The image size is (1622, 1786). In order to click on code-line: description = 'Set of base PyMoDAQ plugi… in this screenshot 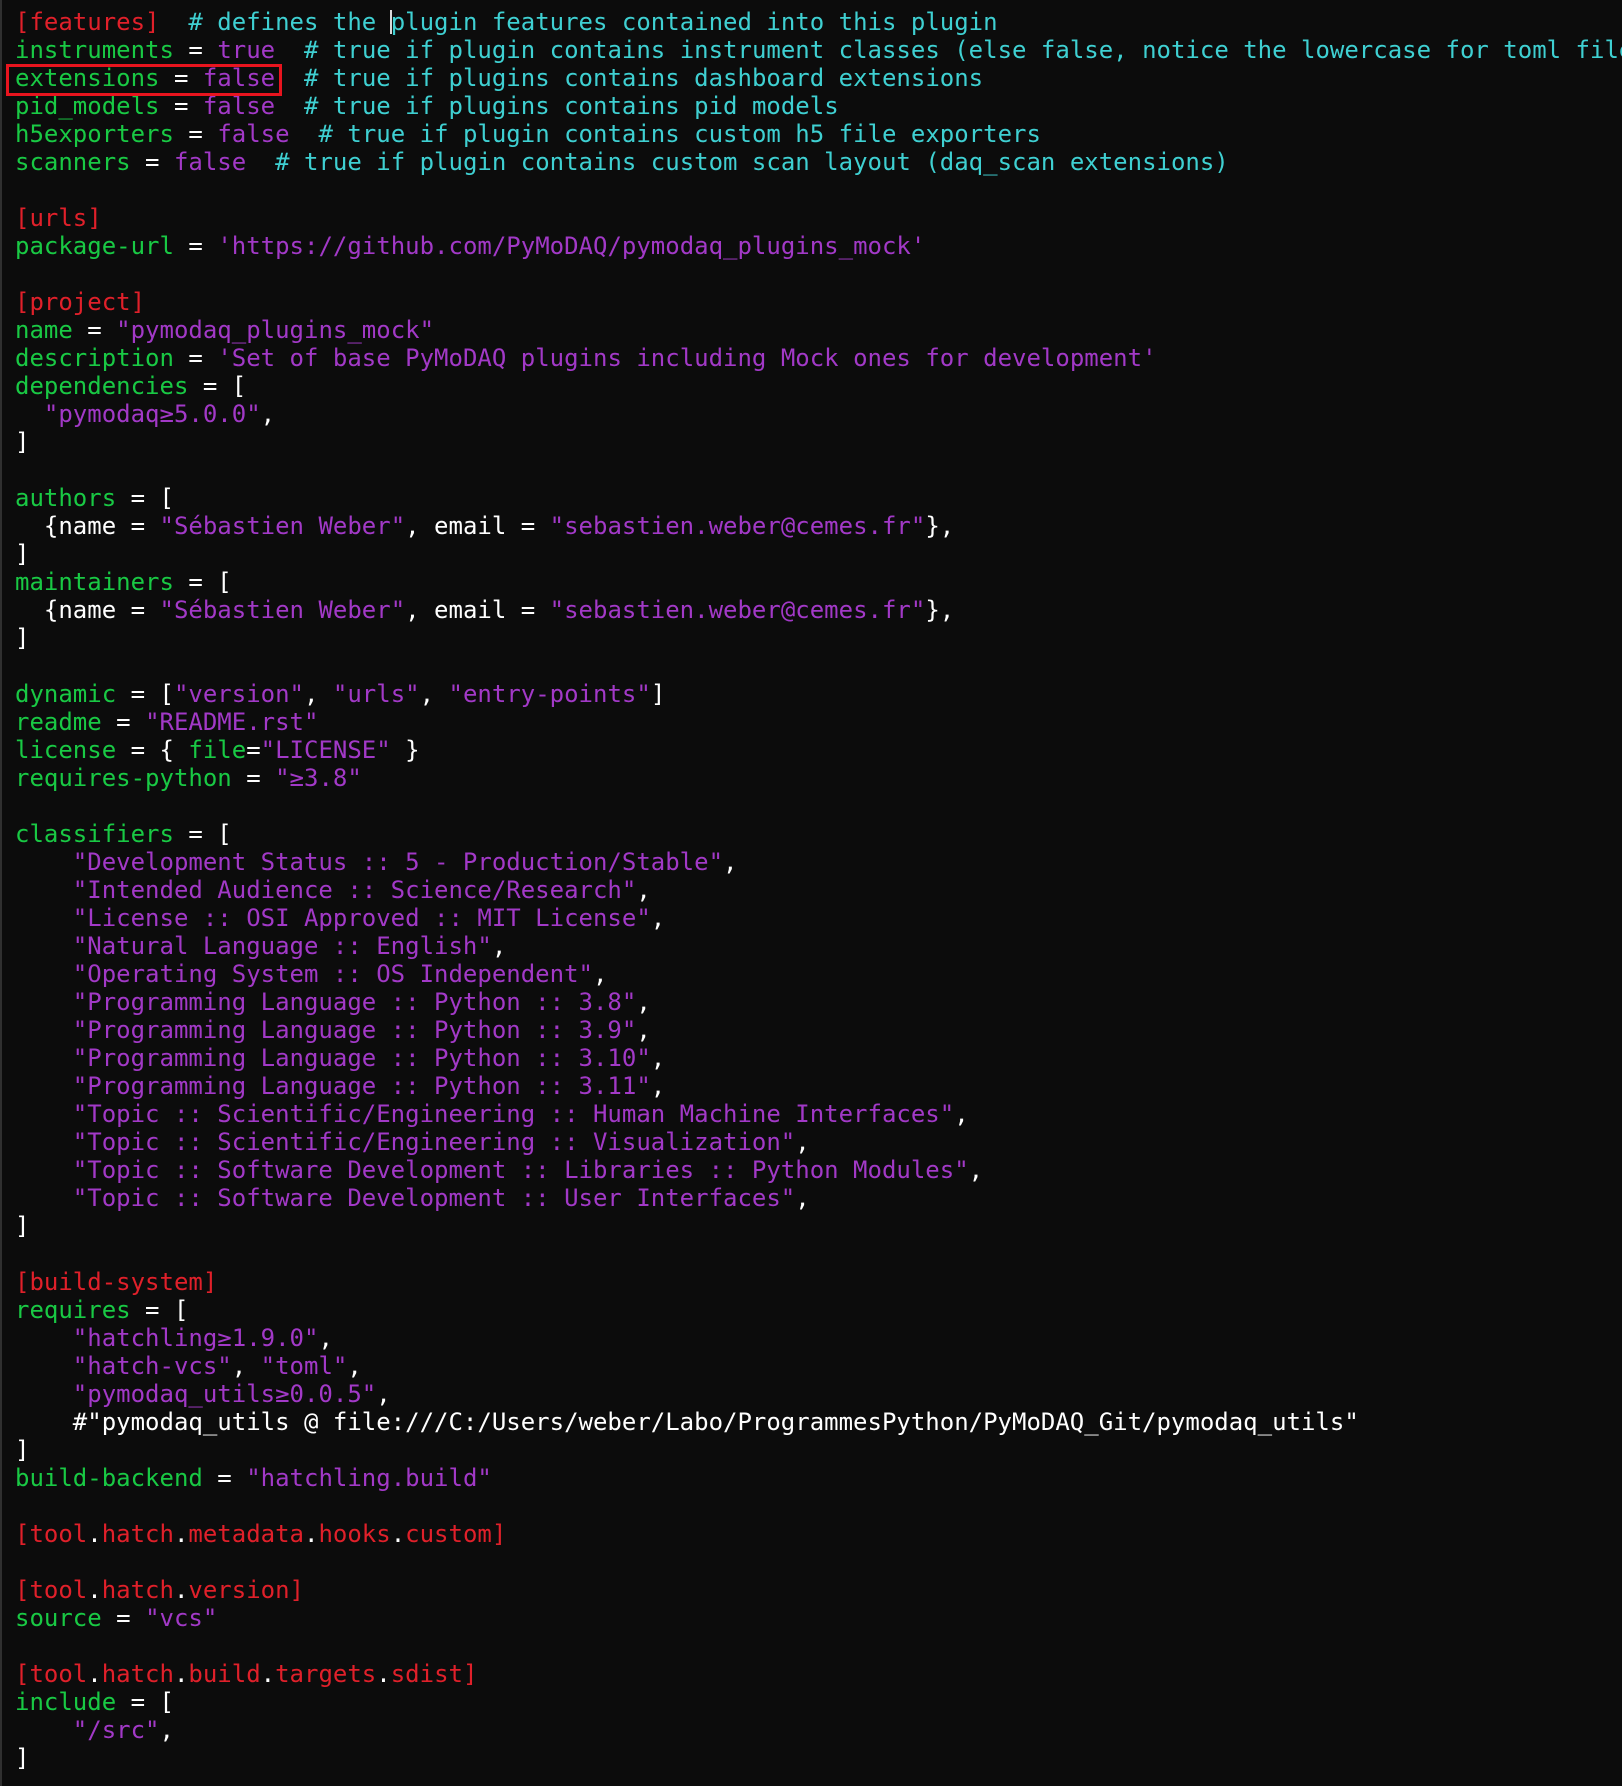, I will do `click(818, 358)`.